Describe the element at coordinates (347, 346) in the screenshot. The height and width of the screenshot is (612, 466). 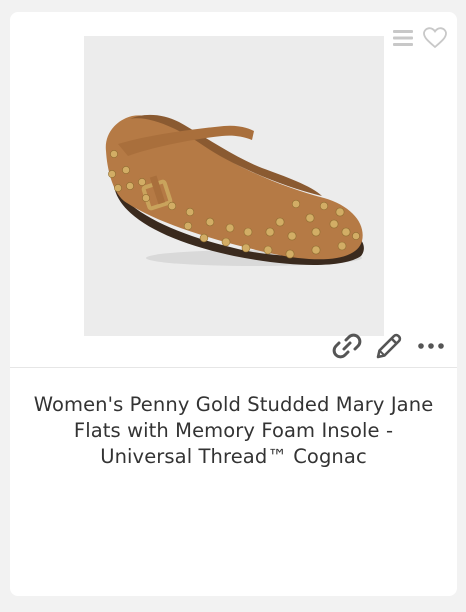
I see `link-icon` at that location.